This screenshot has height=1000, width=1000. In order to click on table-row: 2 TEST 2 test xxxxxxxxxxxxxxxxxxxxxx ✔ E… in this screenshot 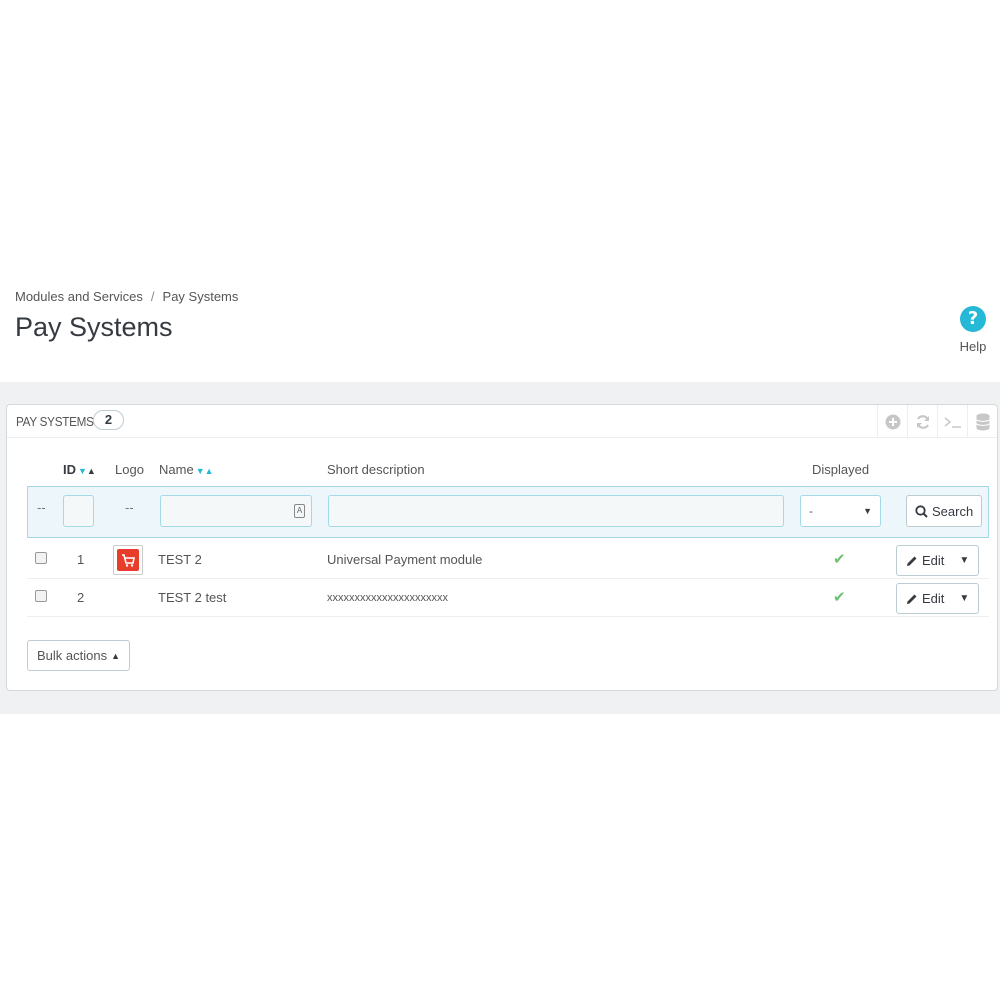, I will do `click(508, 598)`.